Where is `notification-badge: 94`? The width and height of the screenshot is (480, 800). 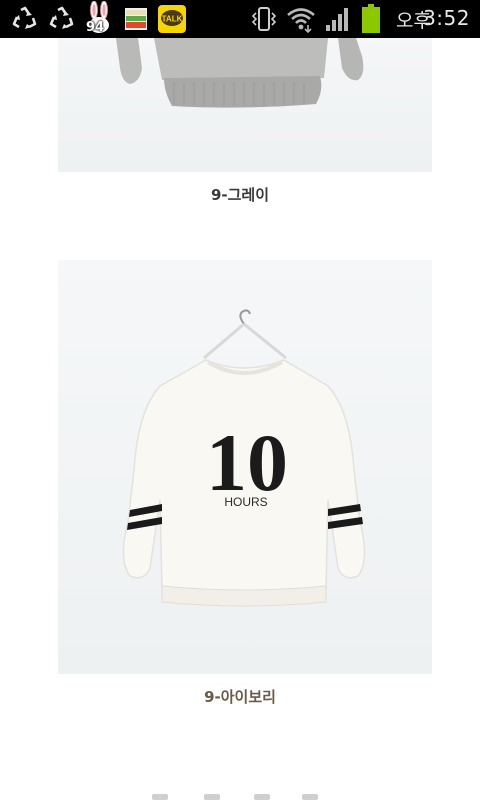 notification-badge: 94 is located at coordinates (95, 27).